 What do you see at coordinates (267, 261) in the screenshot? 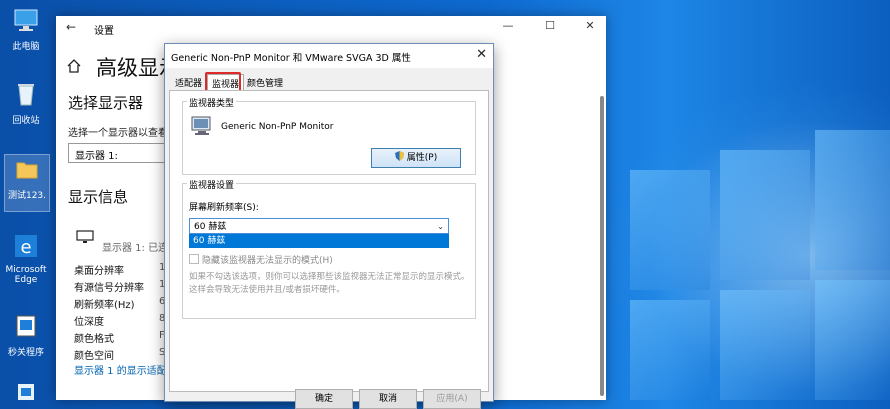
I see `hide-modes-label: 隐藏该监视器无法显示的模式(H)` at bounding box center [267, 261].